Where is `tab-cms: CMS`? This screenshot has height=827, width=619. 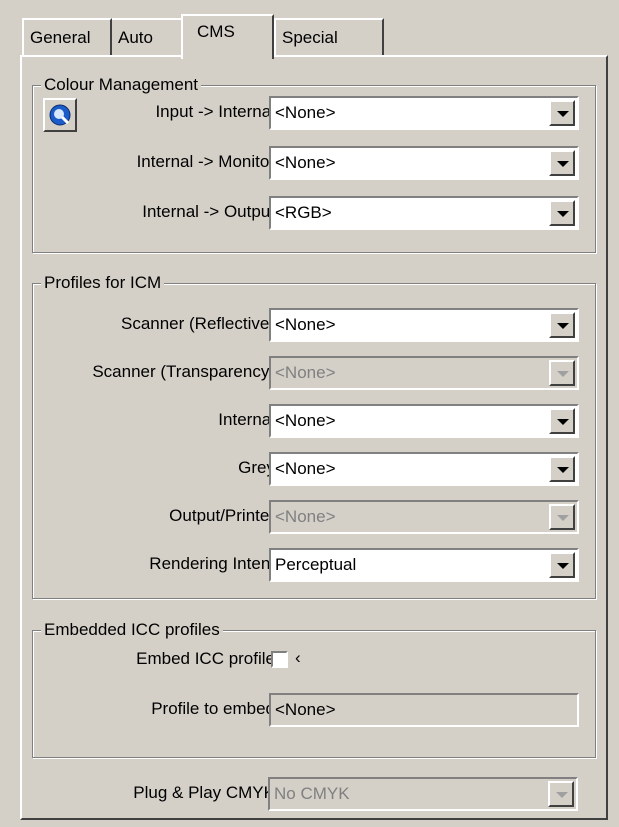 tab-cms: CMS is located at coordinates (227, 36).